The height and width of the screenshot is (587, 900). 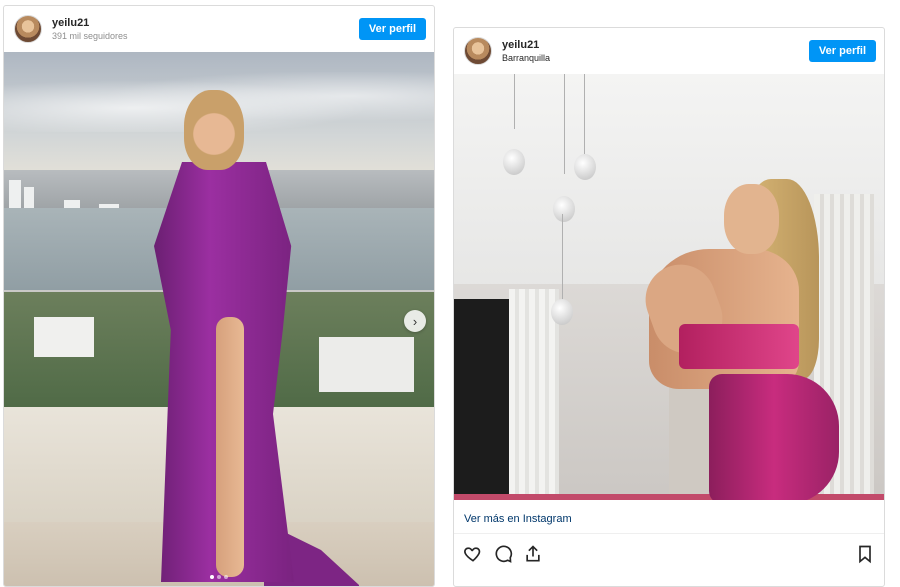 I want to click on comment-icon, so click(x=504, y=554).